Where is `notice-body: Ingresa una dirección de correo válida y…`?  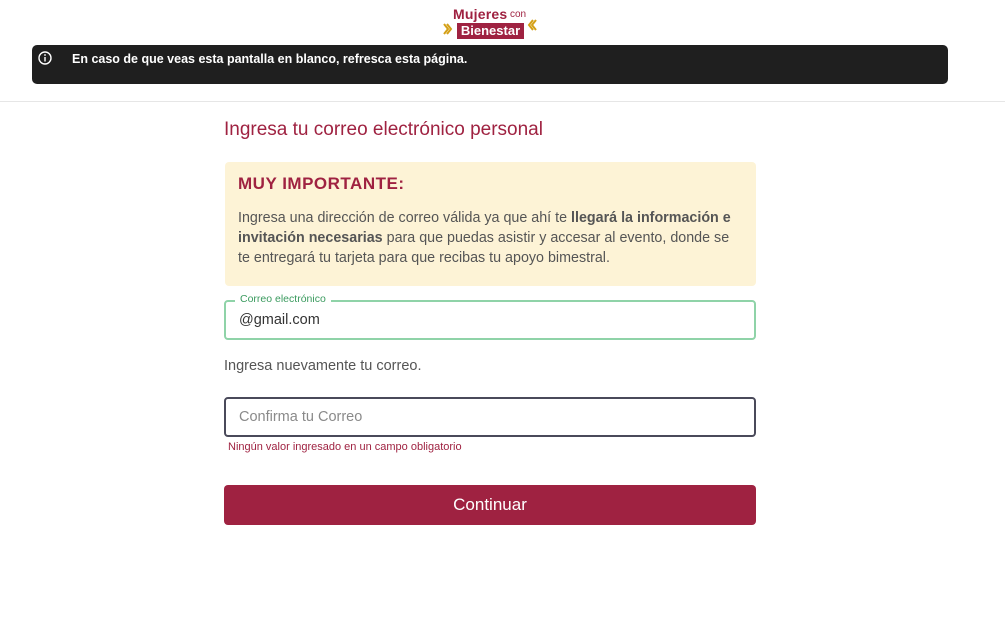
notice-body: Ingresa una dirección de correo válida y… is located at coordinates (490, 238).